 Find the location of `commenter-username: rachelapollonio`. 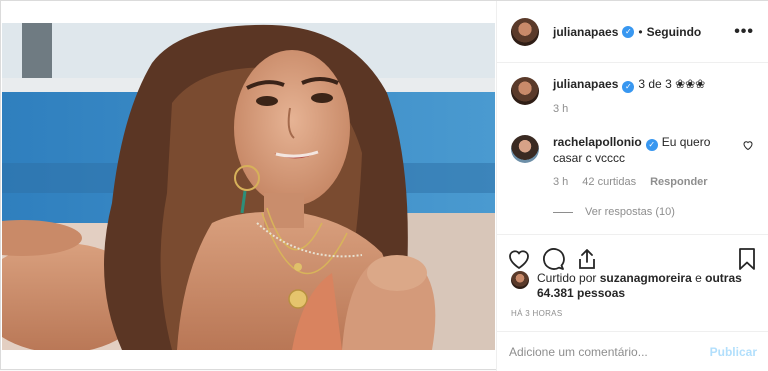

commenter-username: rachelapollonio is located at coordinates (597, 142).